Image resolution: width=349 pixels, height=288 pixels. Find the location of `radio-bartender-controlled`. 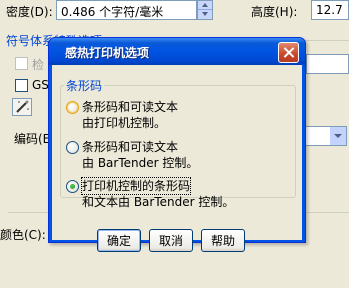

radio-bartender-controlled is located at coordinates (72, 147).